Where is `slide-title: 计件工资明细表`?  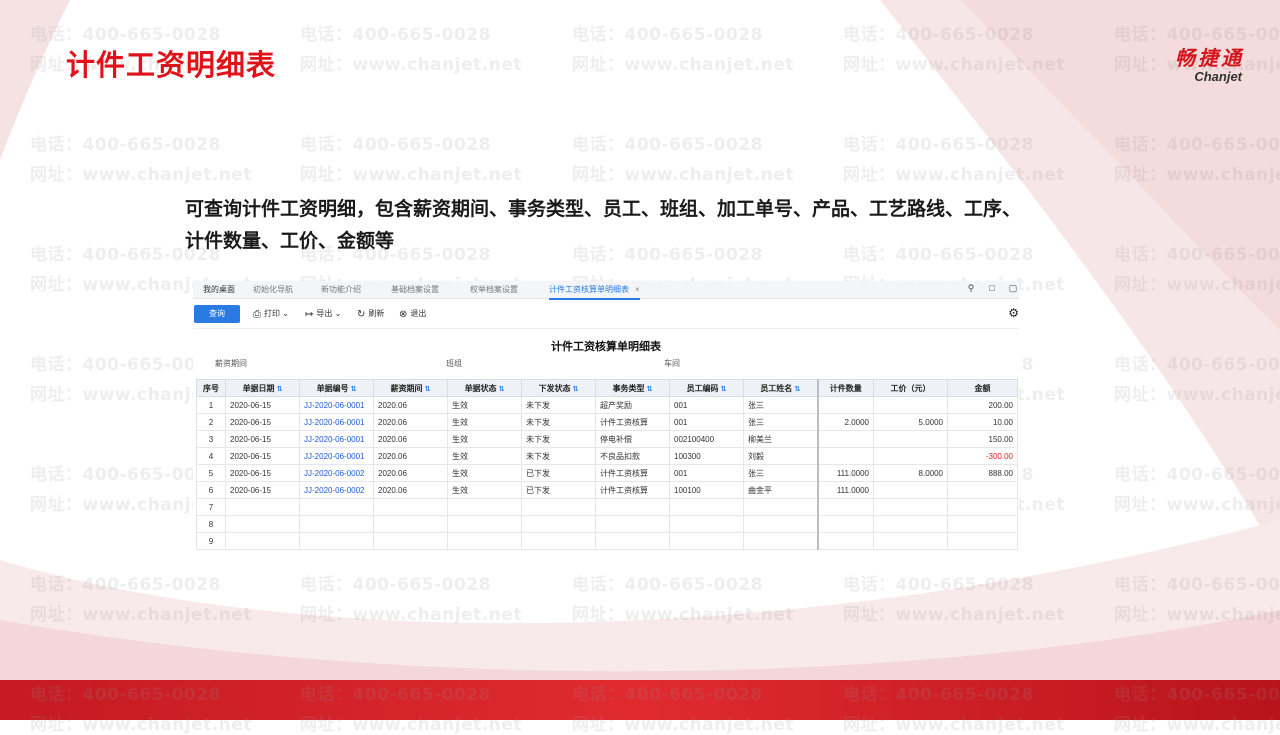
slide-title: 计件工资明细表 is located at coordinates (171, 65).